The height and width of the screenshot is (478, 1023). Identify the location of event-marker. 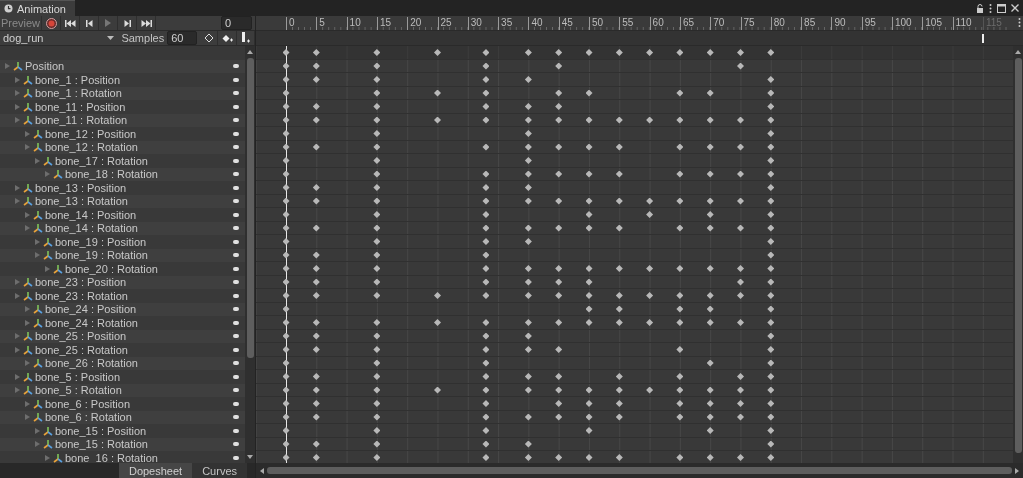
(982, 38).